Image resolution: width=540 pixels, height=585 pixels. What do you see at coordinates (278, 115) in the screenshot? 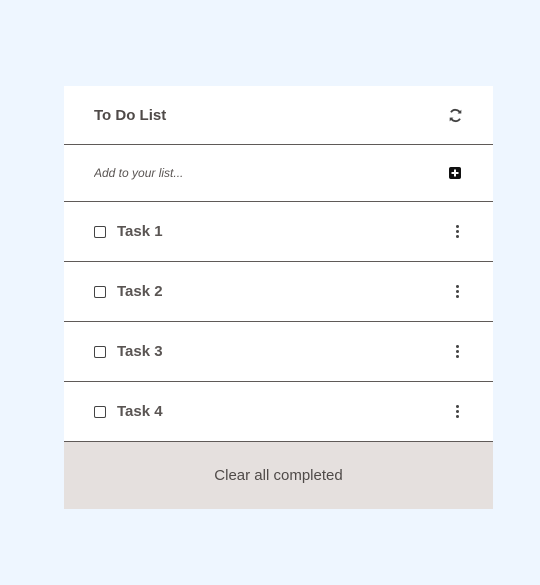
I see `todo-header: To Do List` at bounding box center [278, 115].